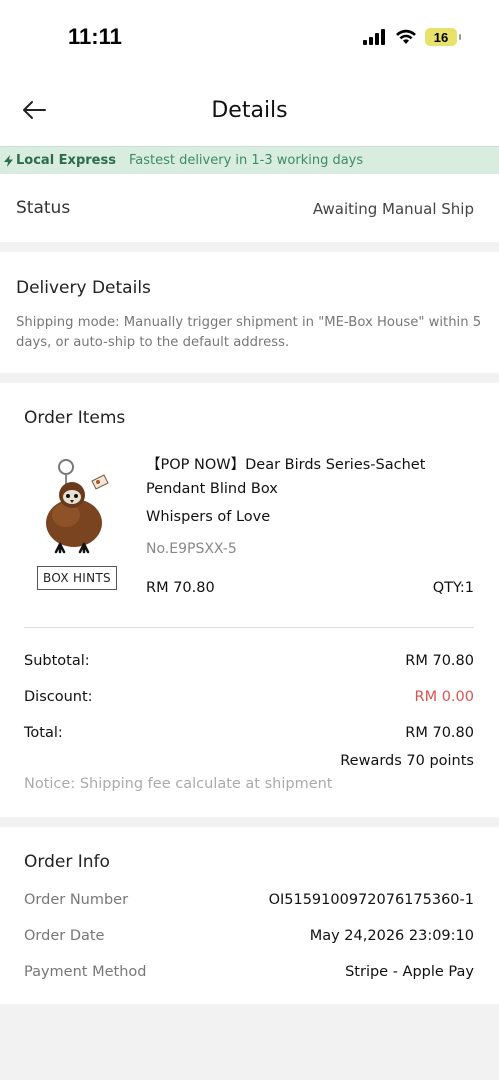 This screenshot has width=499, height=1080. I want to click on payment-method-label: Payment Method, so click(85, 972).